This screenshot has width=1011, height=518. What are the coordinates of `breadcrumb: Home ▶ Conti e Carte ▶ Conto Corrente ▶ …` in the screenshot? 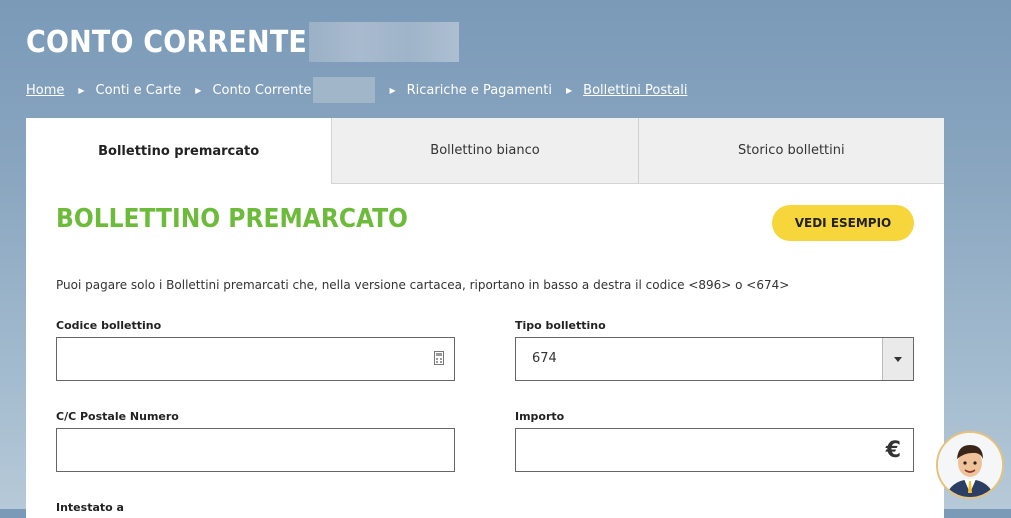 It's located at (356, 90).